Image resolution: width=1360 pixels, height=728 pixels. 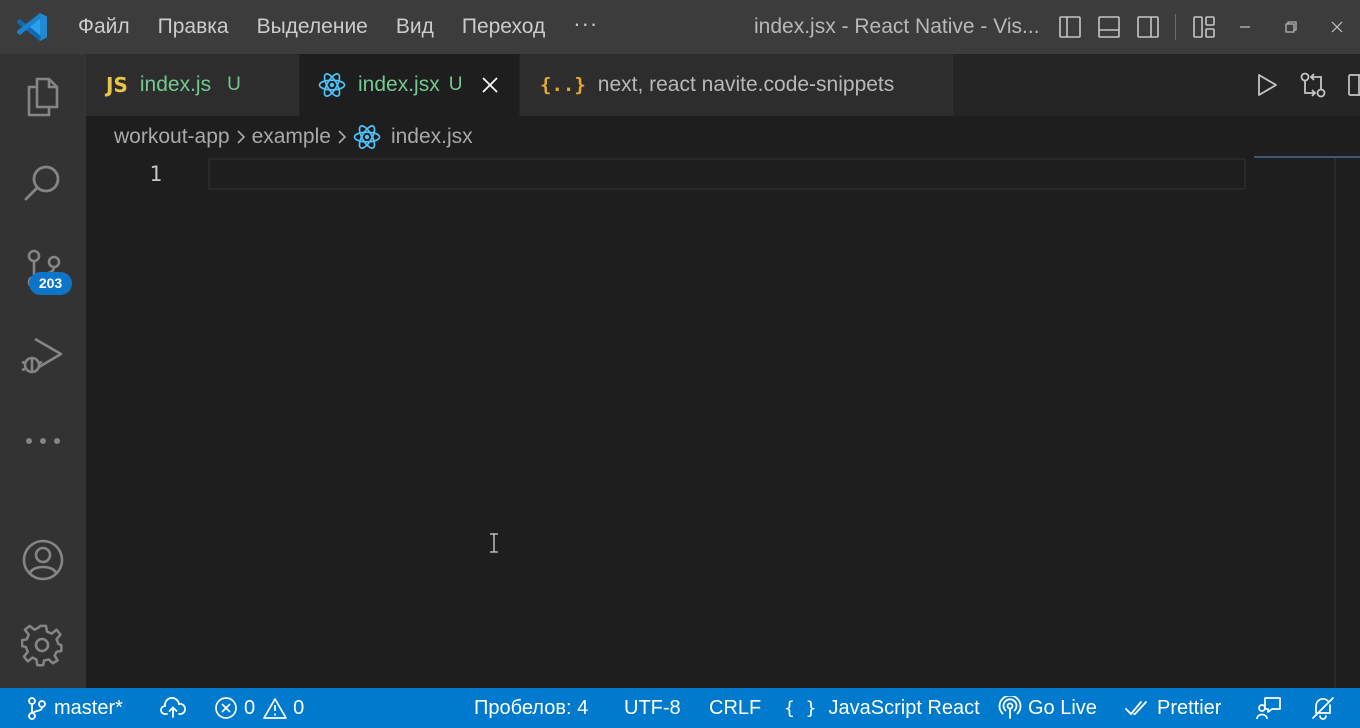 What do you see at coordinates (1348, 85) in the screenshot?
I see `split-editor-icon` at bounding box center [1348, 85].